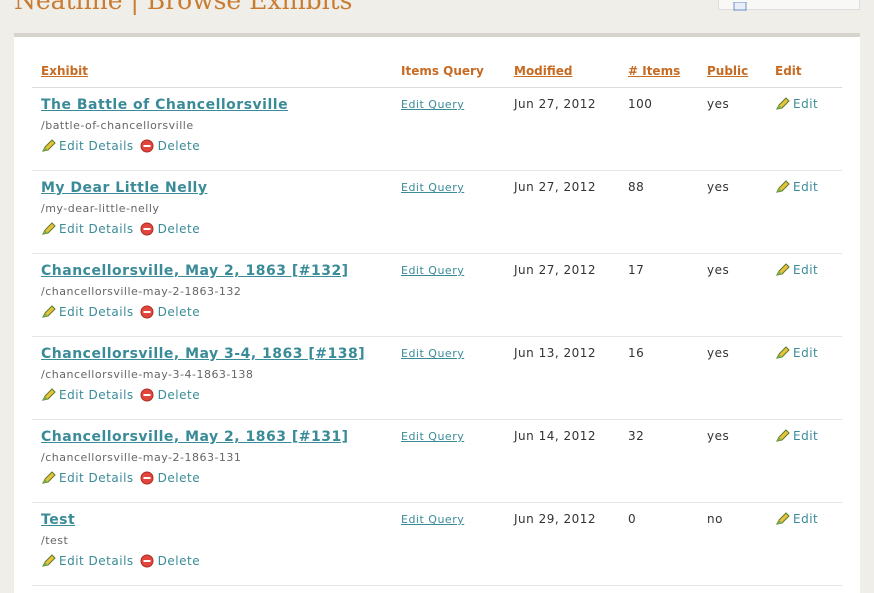 The image size is (874, 593). What do you see at coordinates (658, 461) in the screenshot?
I see `cell-items-count: 32` at bounding box center [658, 461].